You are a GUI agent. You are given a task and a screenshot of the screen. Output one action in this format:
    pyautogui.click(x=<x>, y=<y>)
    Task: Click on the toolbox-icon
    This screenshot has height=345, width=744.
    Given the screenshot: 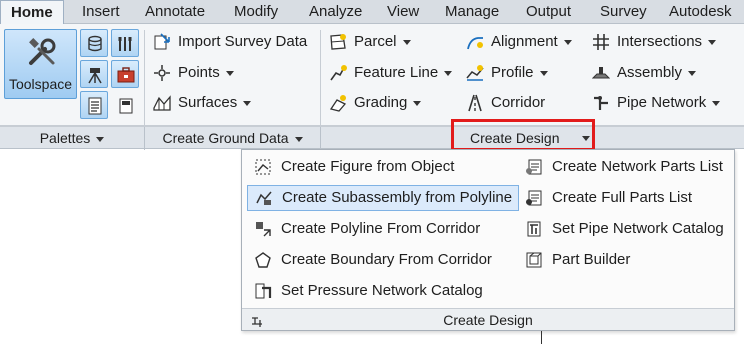 What is the action you would take?
    pyautogui.click(x=126, y=75)
    